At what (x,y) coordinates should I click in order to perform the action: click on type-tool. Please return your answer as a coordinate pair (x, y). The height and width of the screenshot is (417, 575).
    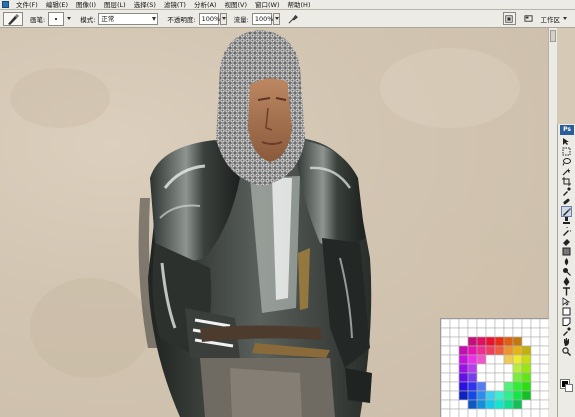
    Looking at the image, I should click on (566, 291).